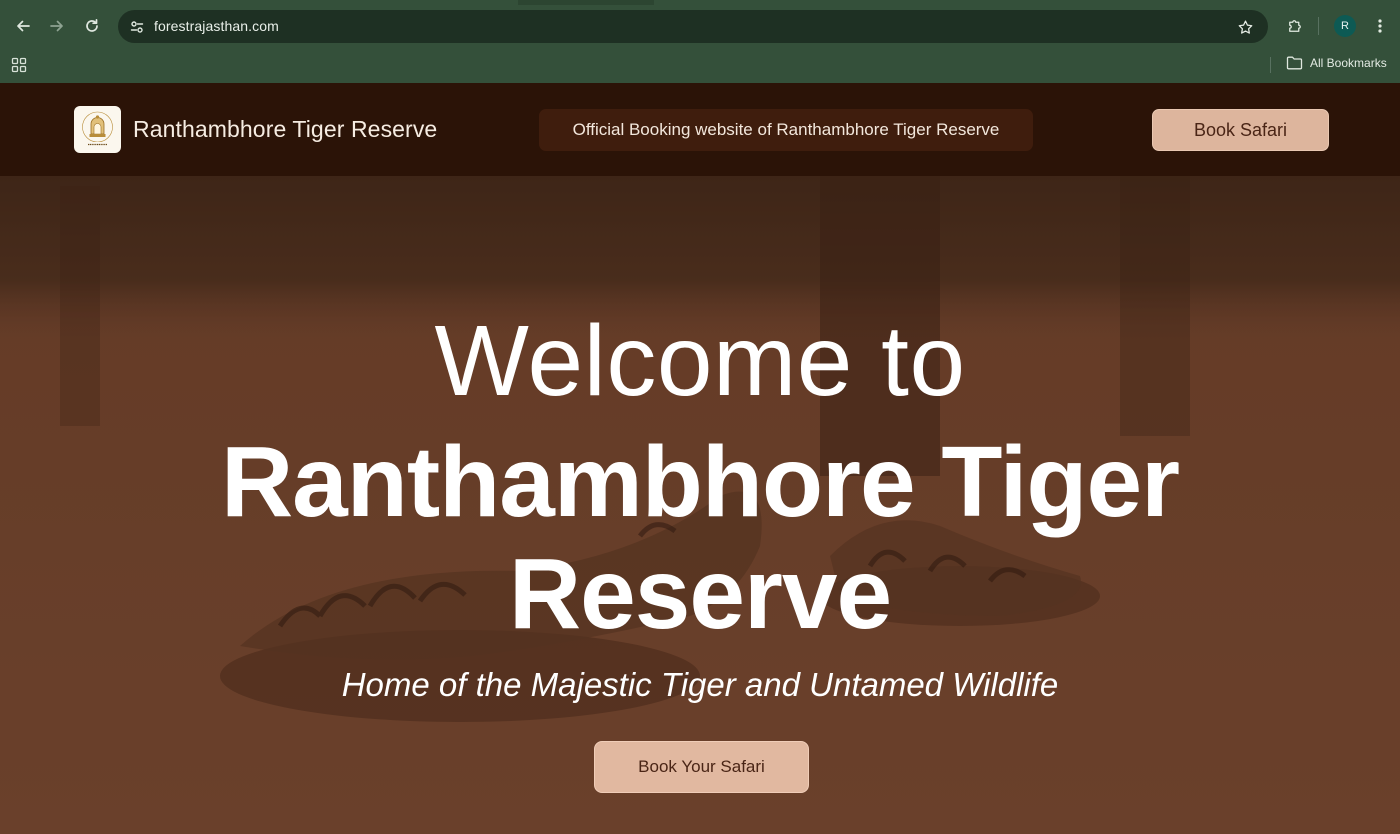 Image resolution: width=1400 pixels, height=834 pixels. I want to click on url-text: forestrajasthan.com, so click(216, 26).